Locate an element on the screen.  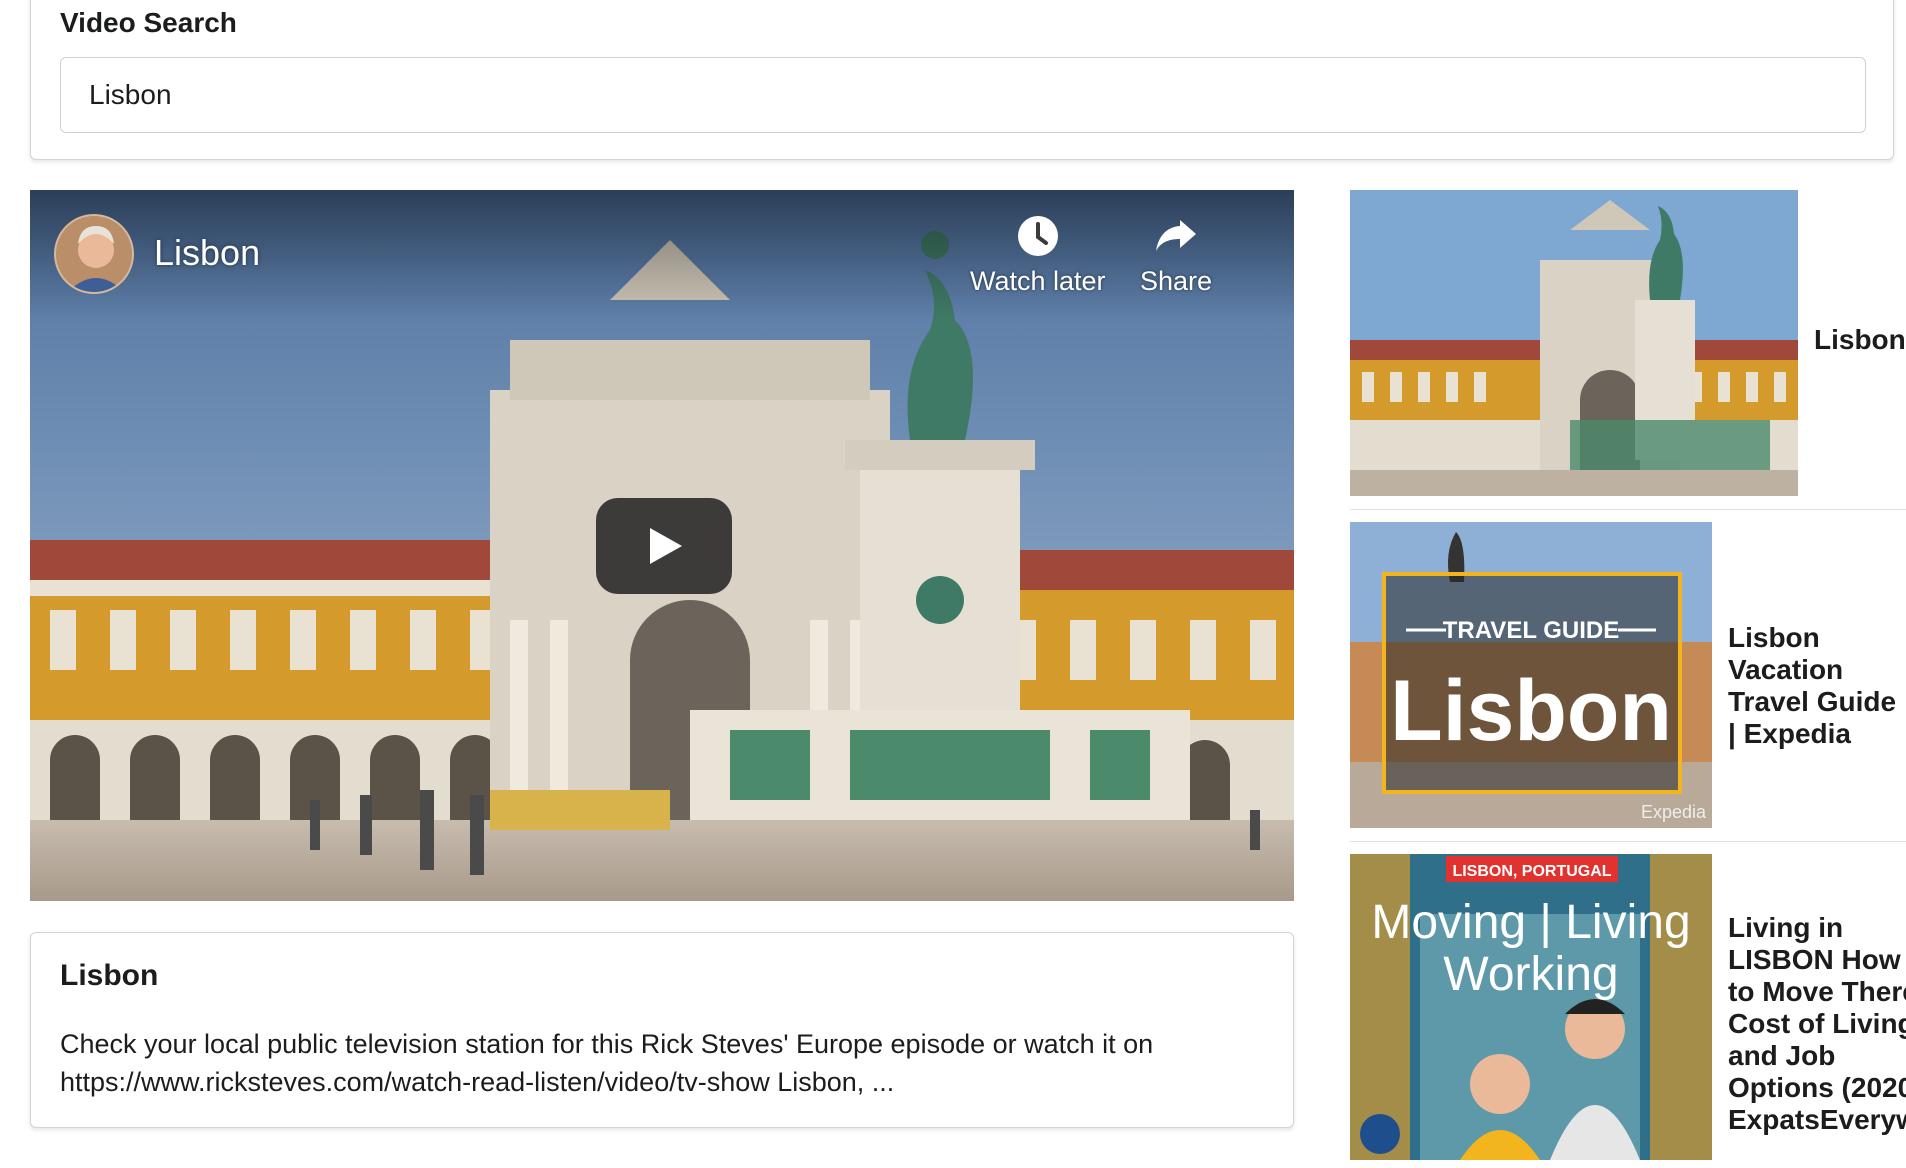
play-icon is located at coordinates (666, 546).